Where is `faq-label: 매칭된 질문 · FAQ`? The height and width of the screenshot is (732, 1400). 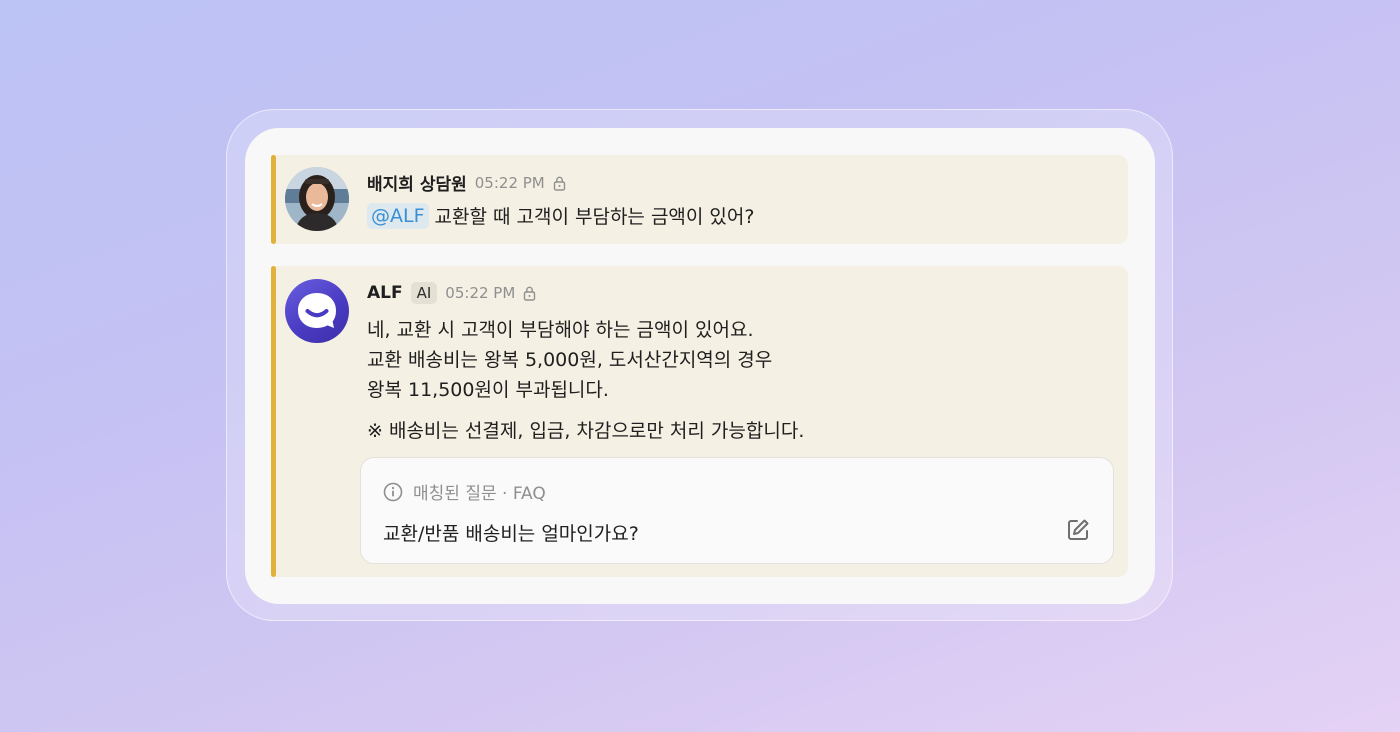 faq-label: 매칭된 질문 · FAQ is located at coordinates (479, 494).